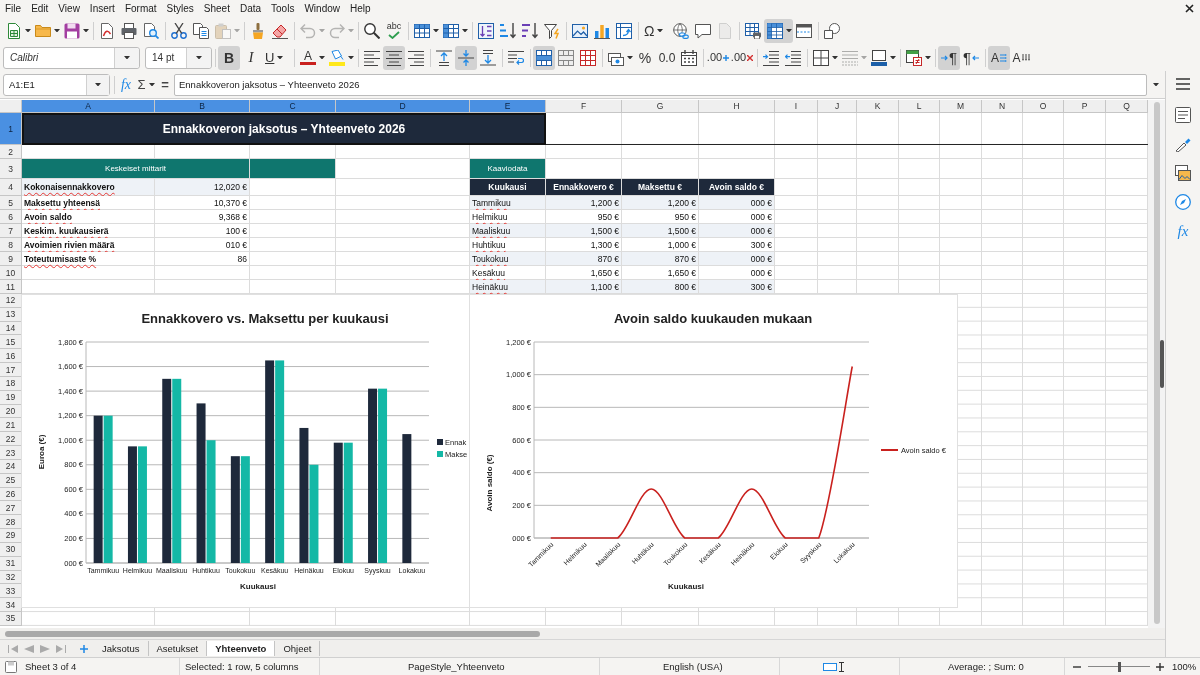  What do you see at coordinates (693, 666) in the screenshot?
I see `language: English (USA)` at bounding box center [693, 666].